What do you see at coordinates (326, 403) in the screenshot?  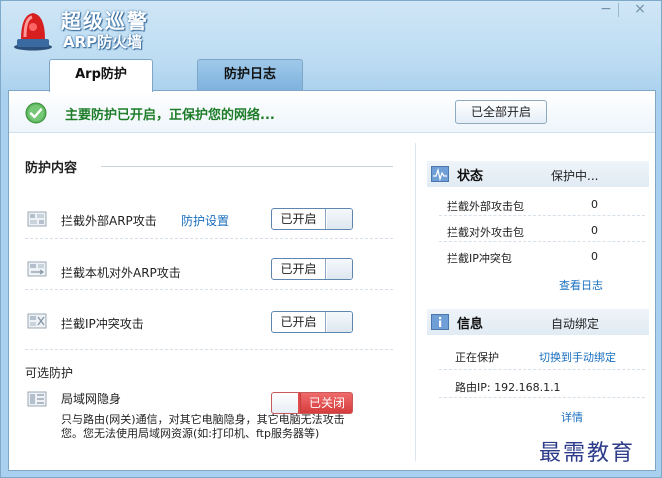 I see `toggle-label: 已关闭` at bounding box center [326, 403].